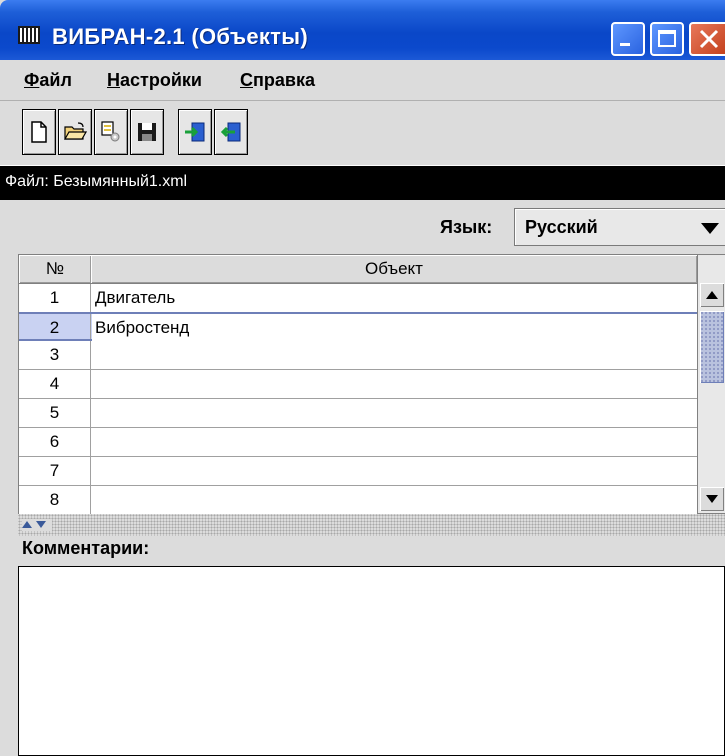  Describe the element at coordinates (358, 471) in the screenshot. I see `table-row: 7` at that location.